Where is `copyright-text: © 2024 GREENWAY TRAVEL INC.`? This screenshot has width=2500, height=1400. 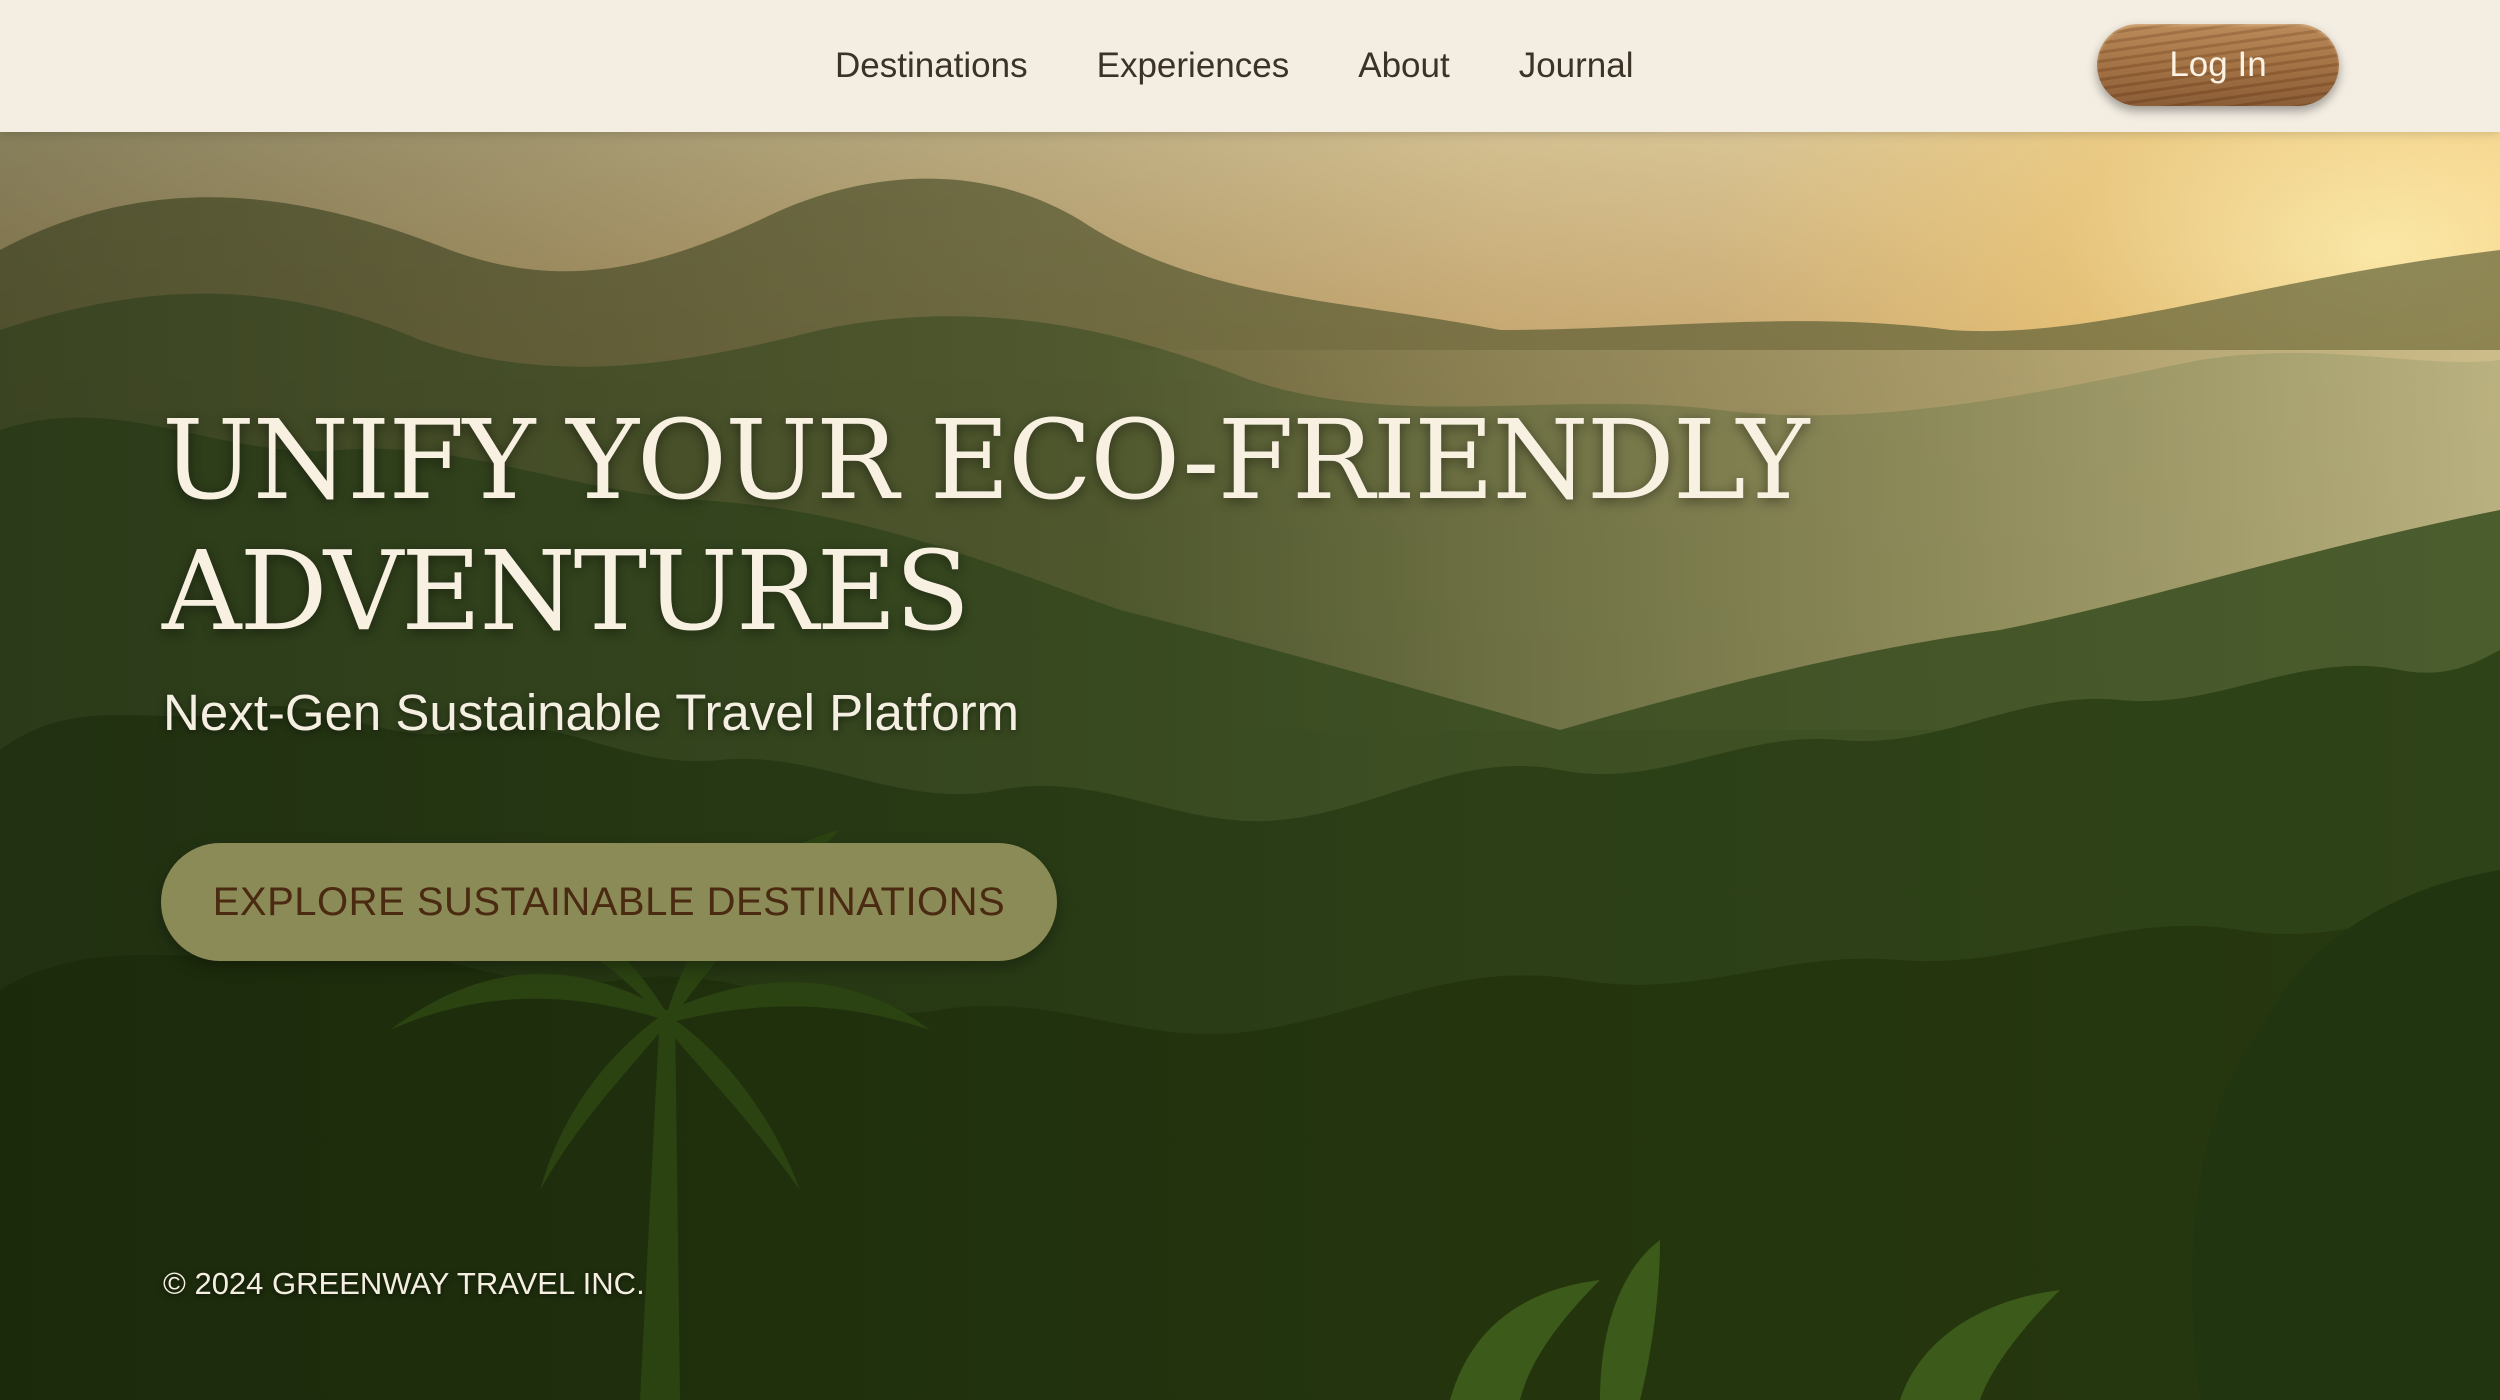
copyright-text: © 2024 GREENWAY TRAVEL INC. is located at coordinates (404, 1283).